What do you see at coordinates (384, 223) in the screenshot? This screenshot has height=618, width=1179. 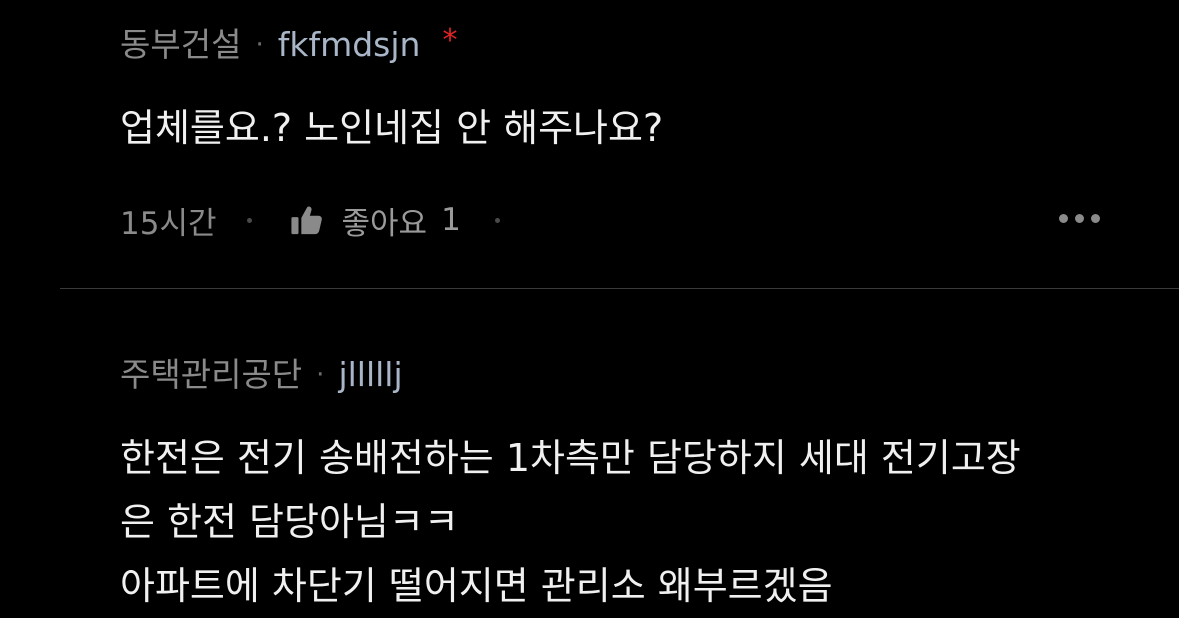 I see `like-label: 좋아요` at bounding box center [384, 223].